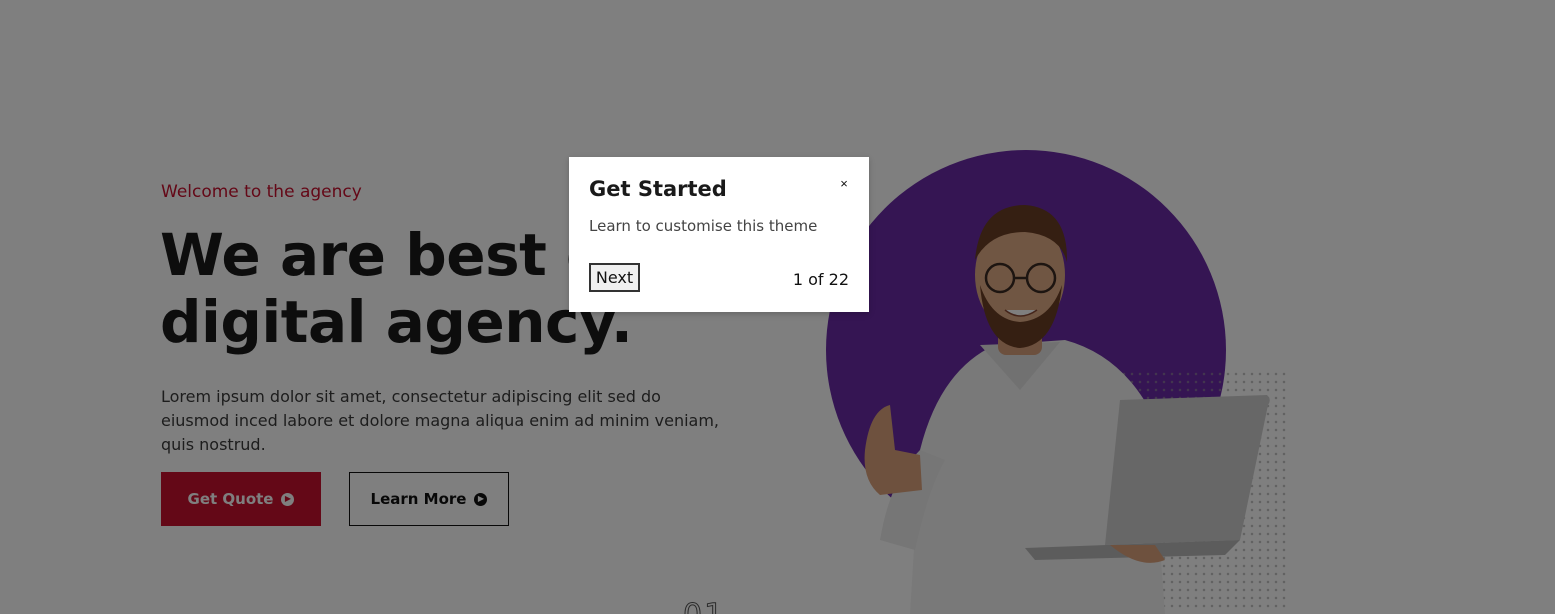  What do you see at coordinates (820, 279) in the screenshot?
I see `tour-progress: 1 of 22` at bounding box center [820, 279].